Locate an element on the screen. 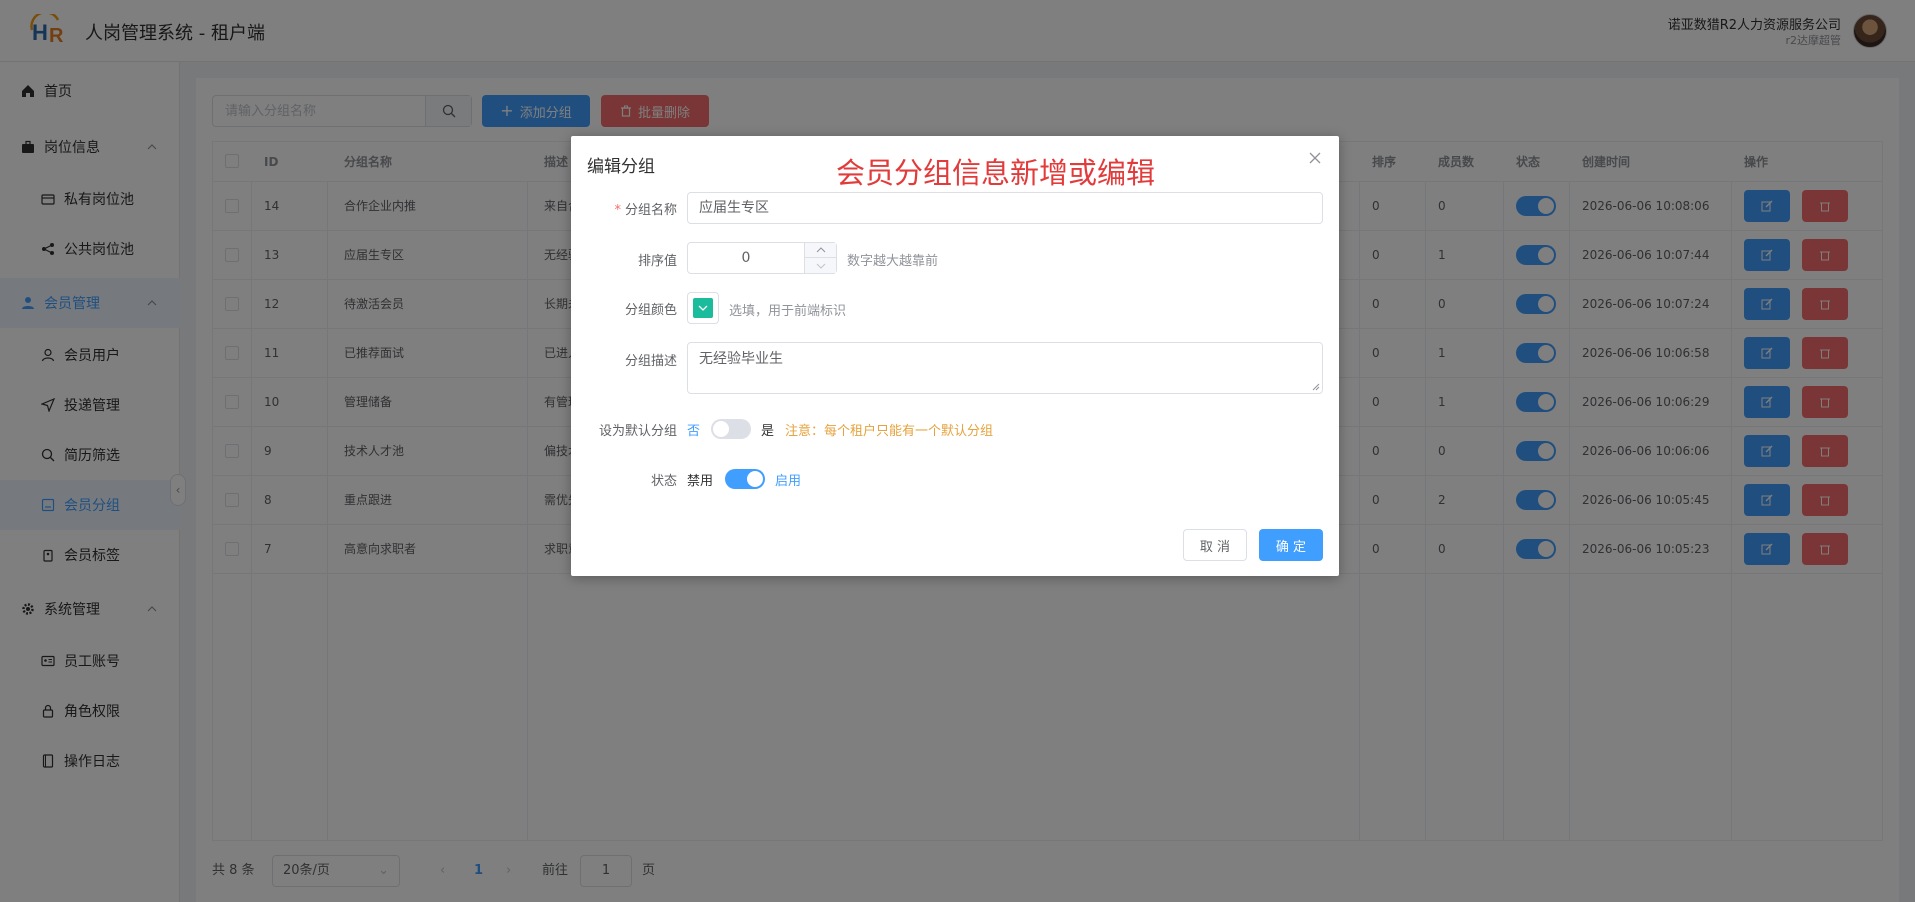  desc-value: 无经验毕业生 is located at coordinates (741, 359).